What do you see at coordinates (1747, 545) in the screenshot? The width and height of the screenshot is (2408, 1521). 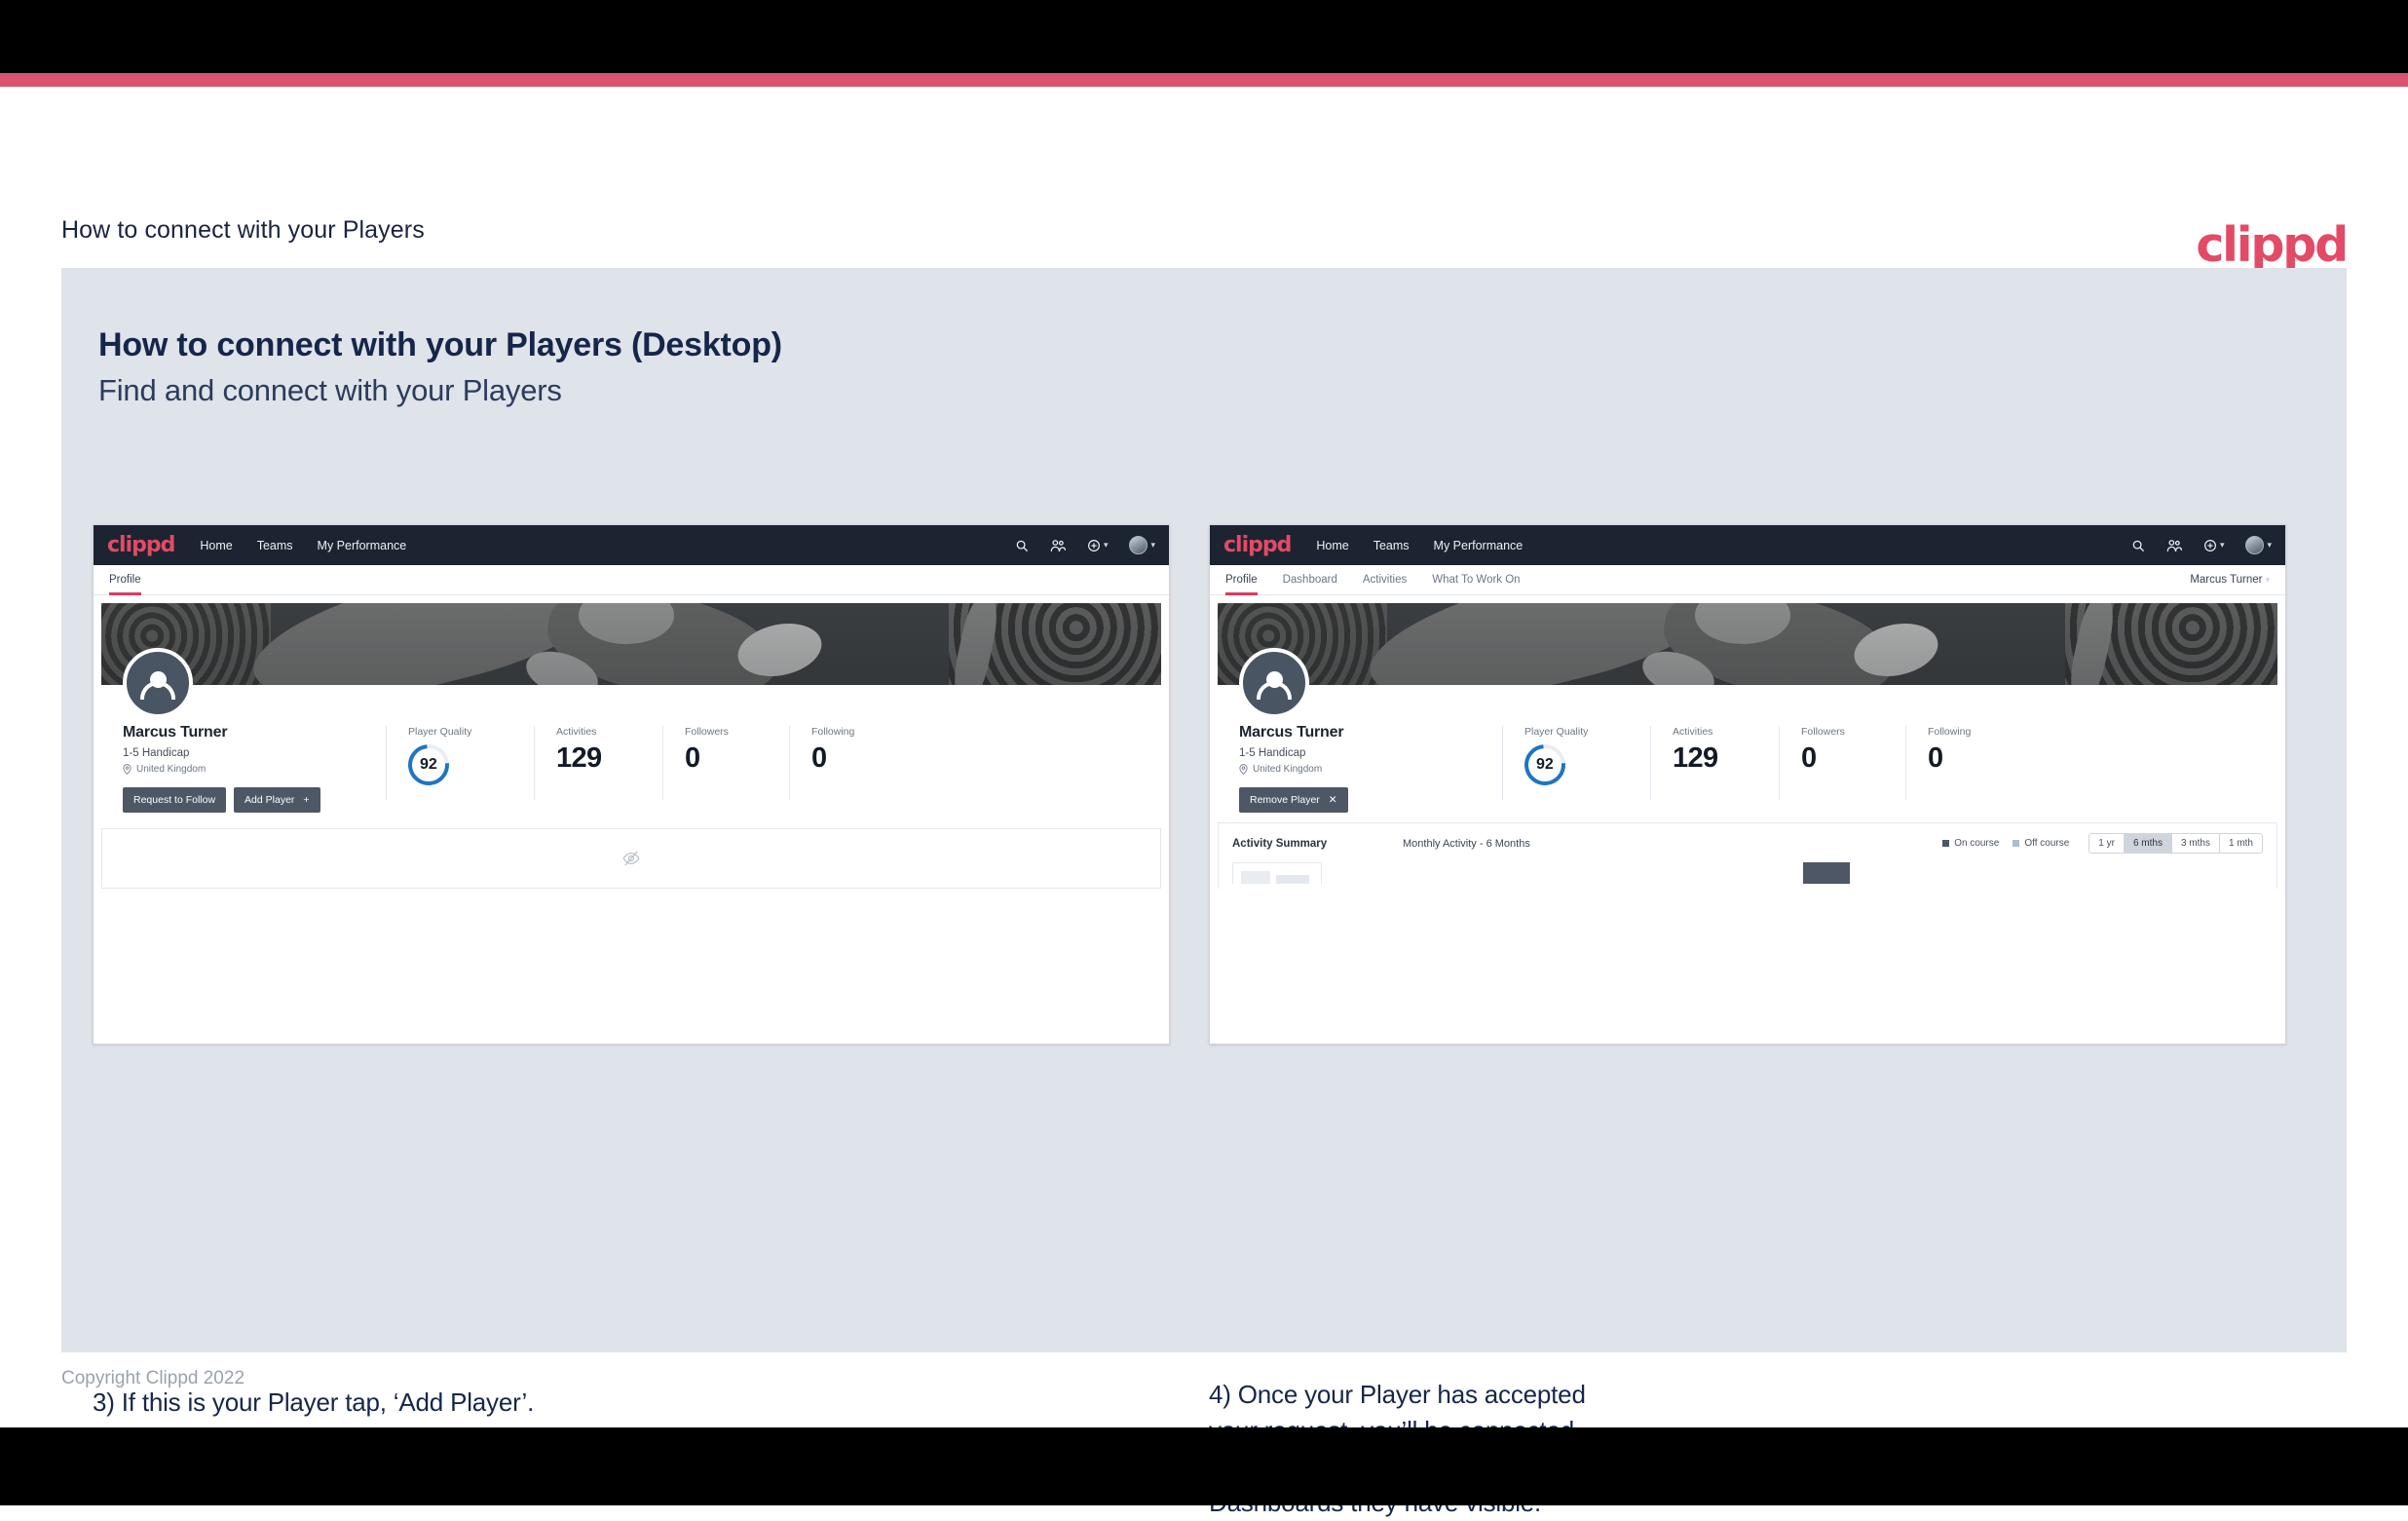 I see `app-navbar-right: clippd Home Teams My Performance ▾ ▾` at bounding box center [1747, 545].